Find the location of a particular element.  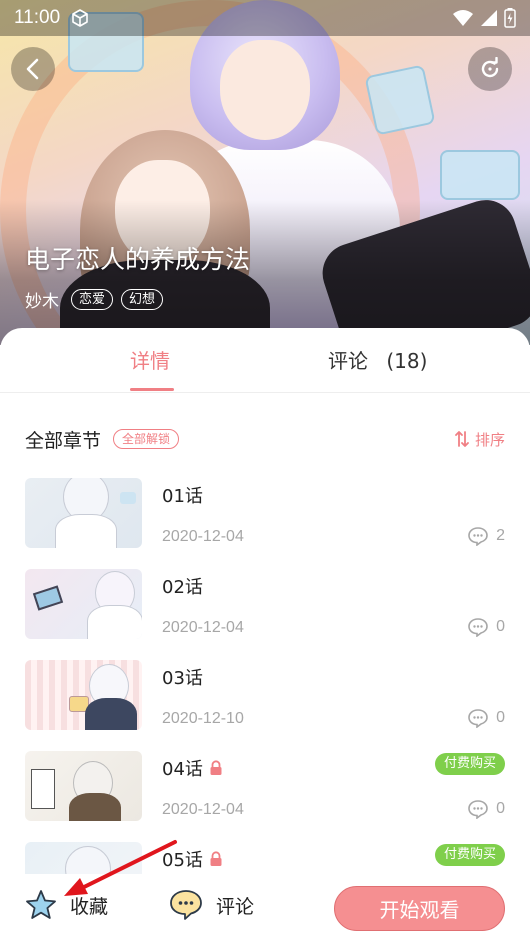

sort-button: 排序 is located at coordinates (480, 439).